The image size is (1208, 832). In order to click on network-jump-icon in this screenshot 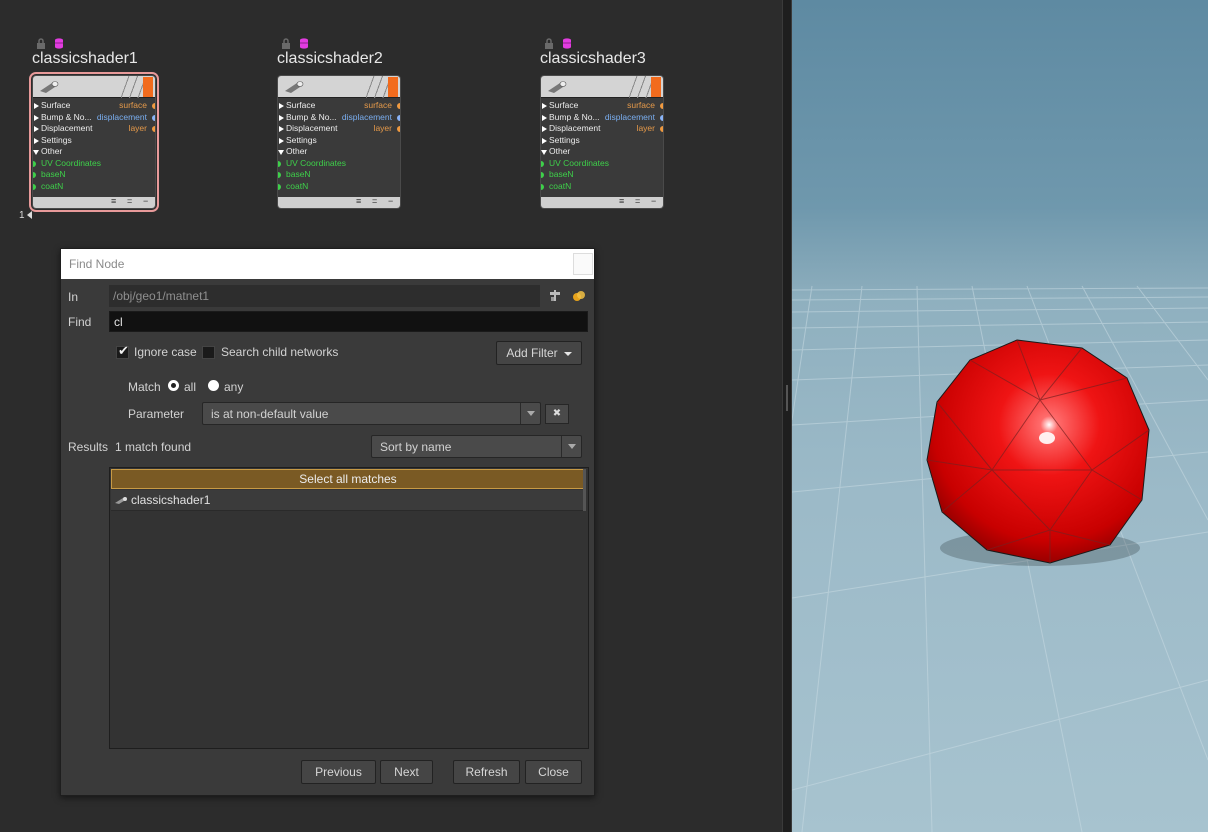, I will do `click(579, 296)`.